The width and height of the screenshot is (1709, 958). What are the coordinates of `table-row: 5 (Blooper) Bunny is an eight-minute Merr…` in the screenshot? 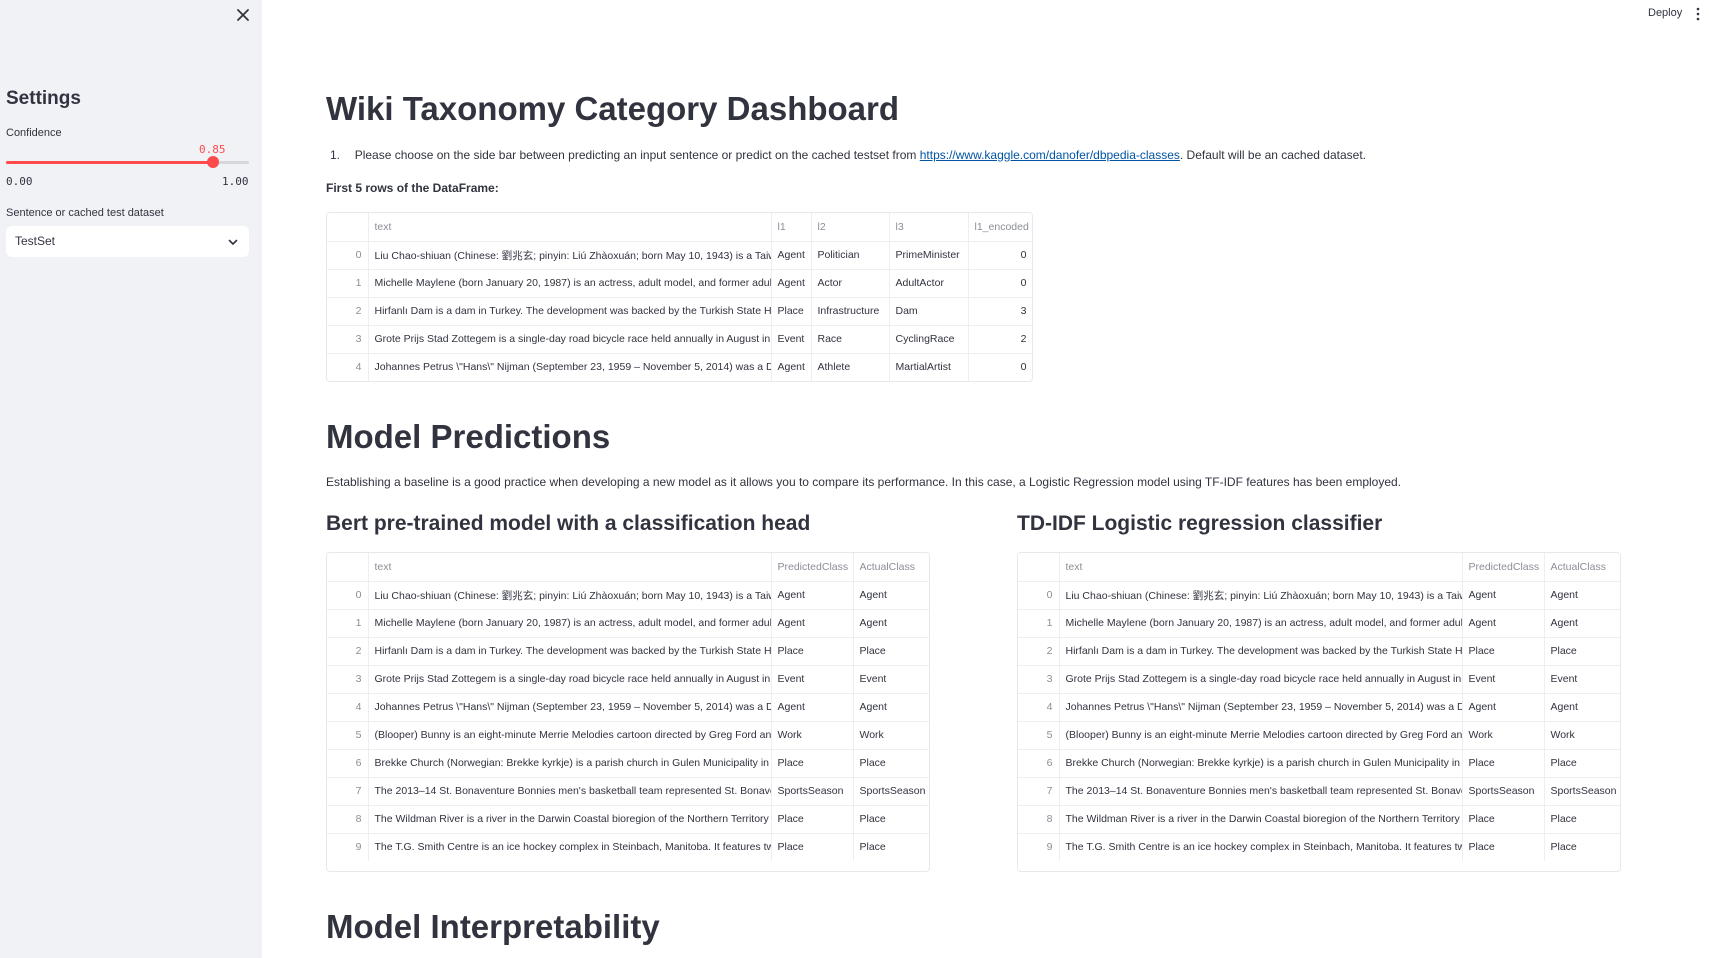 It's located at (1319, 735).